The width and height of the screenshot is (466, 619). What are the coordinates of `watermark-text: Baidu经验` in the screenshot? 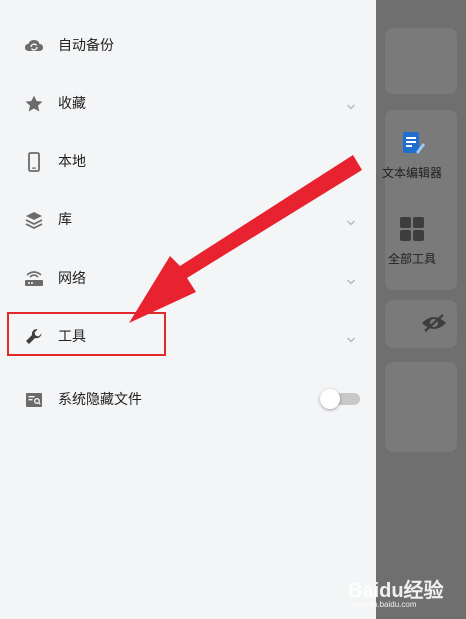 It's located at (396, 591).